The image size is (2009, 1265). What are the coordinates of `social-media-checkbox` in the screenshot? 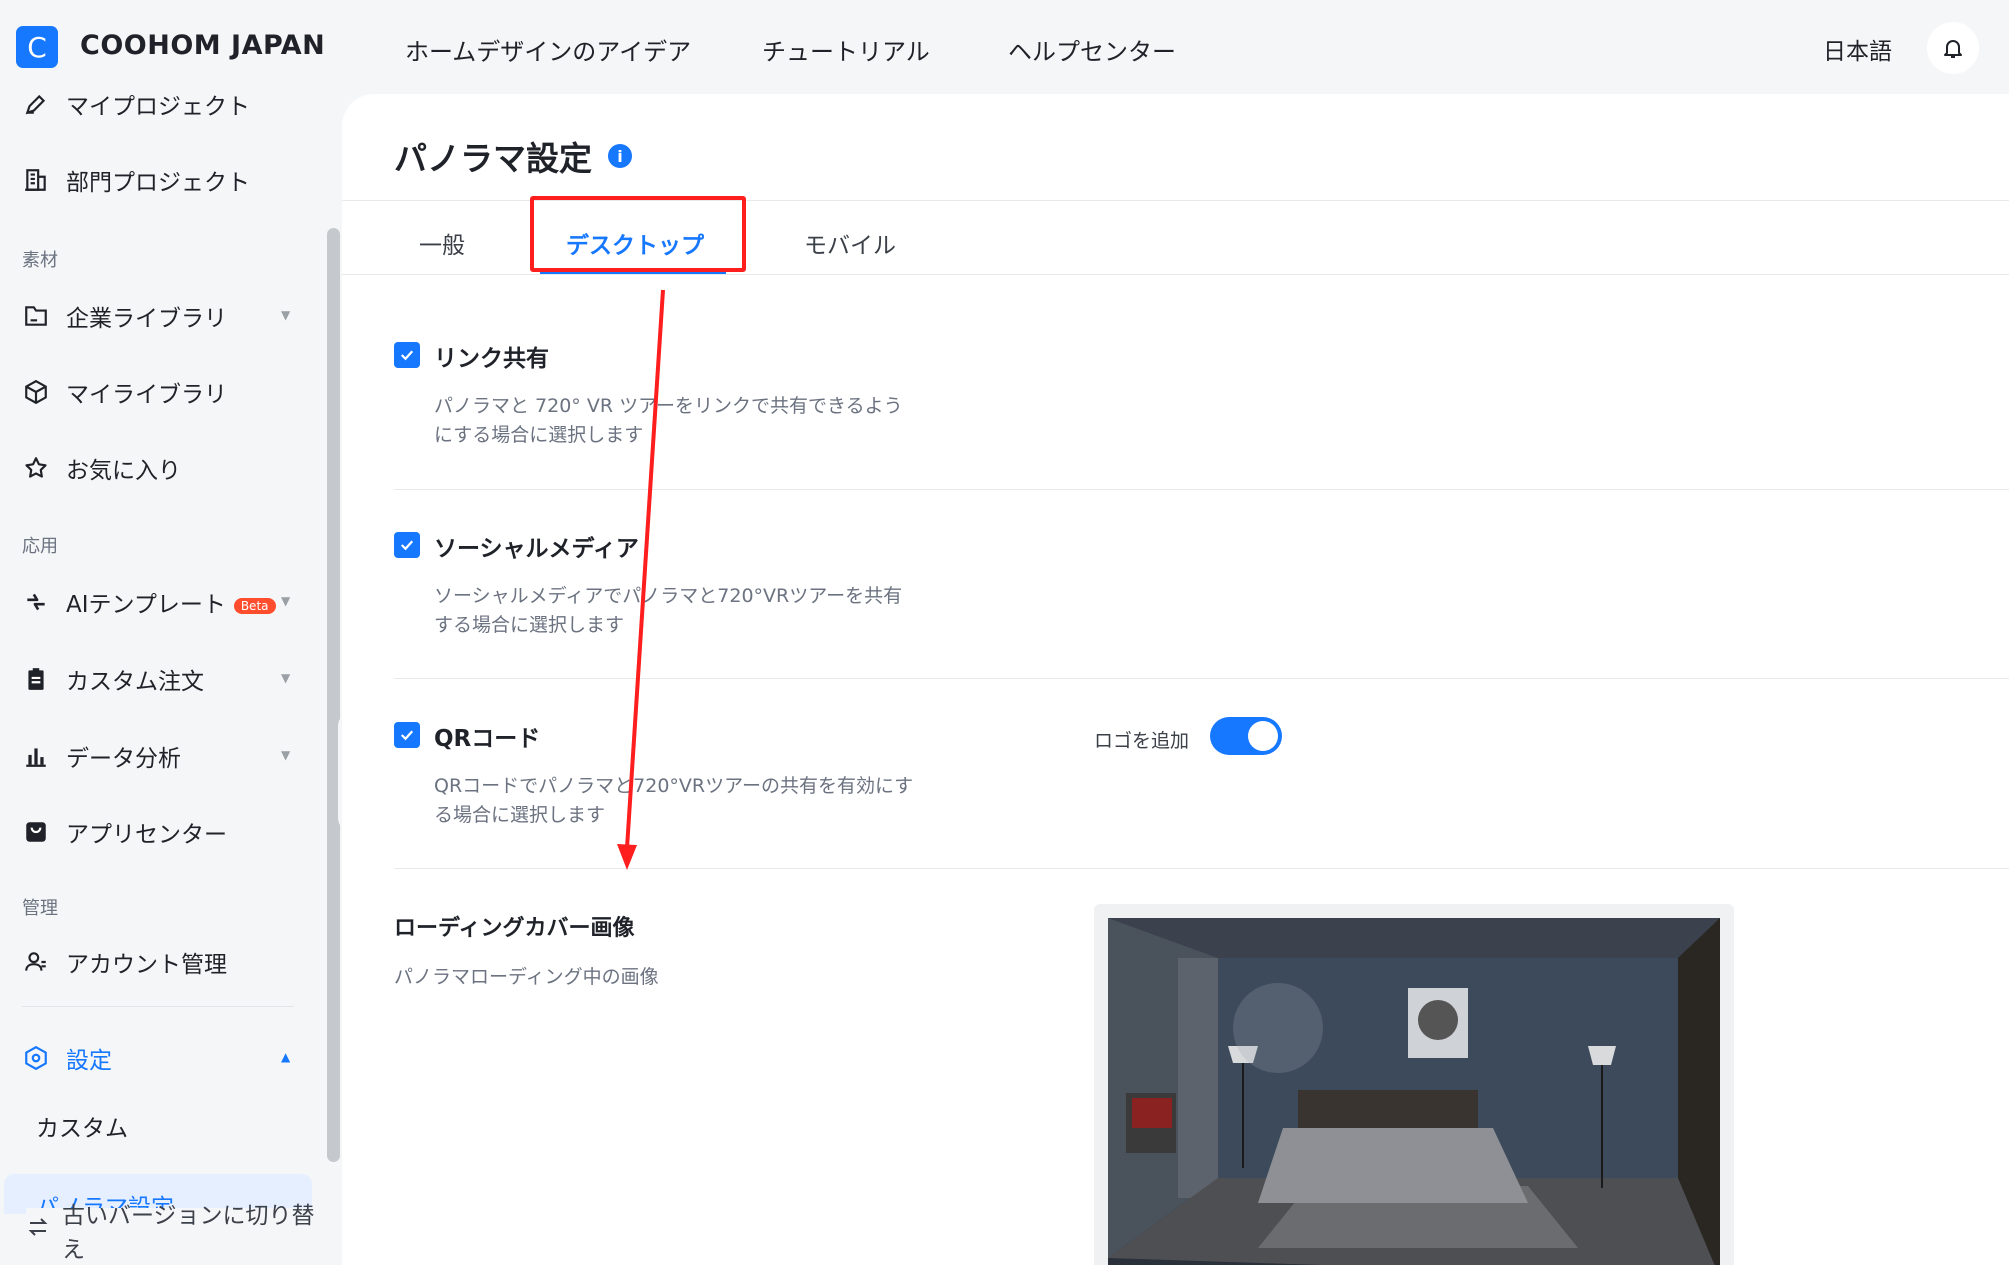 It's located at (407, 545).